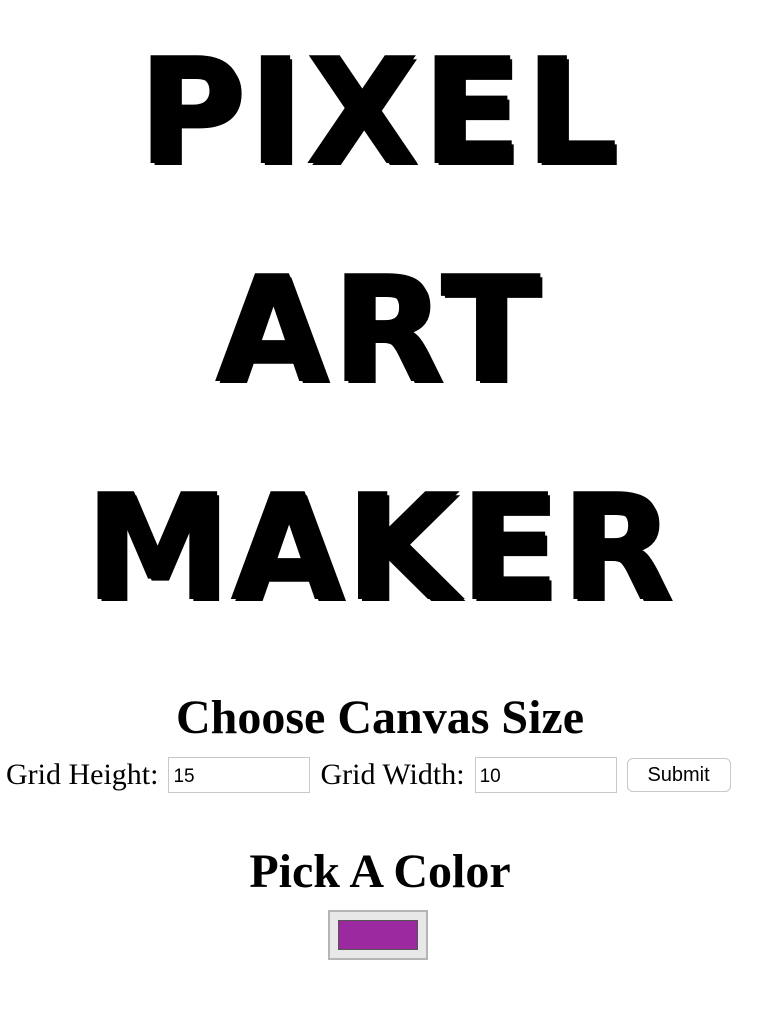  Describe the element at coordinates (545, 775) in the screenshot. I see `grid-width-input` at that location.